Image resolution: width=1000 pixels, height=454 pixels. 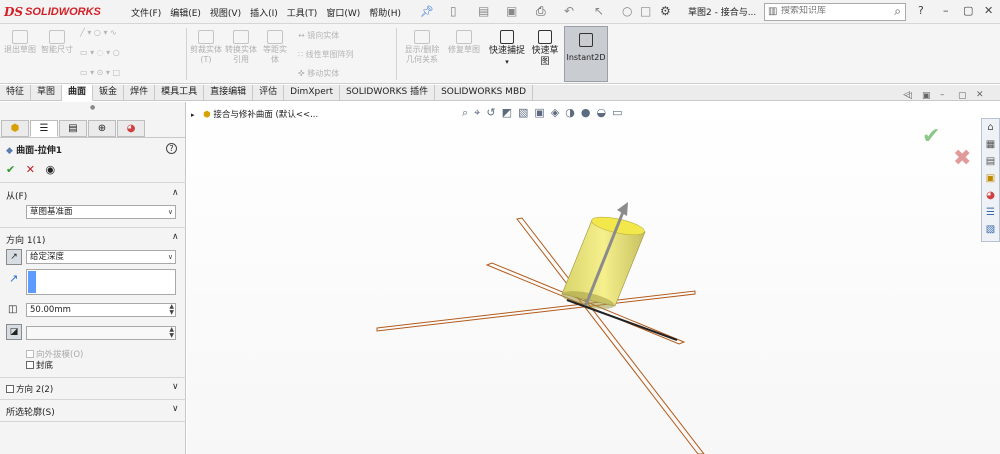 What do you see at coordinates (180, 93) in the screenshot?
I see `tab-mold-tools: 模具工具` at bounding box center [180, 93].